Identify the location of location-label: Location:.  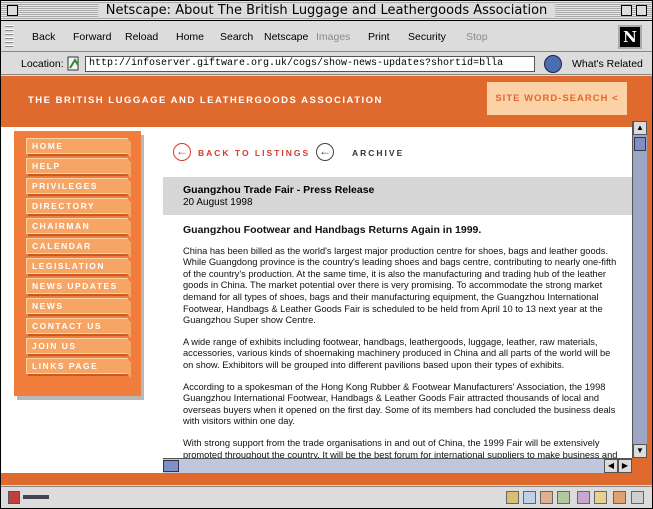
(42, 64).